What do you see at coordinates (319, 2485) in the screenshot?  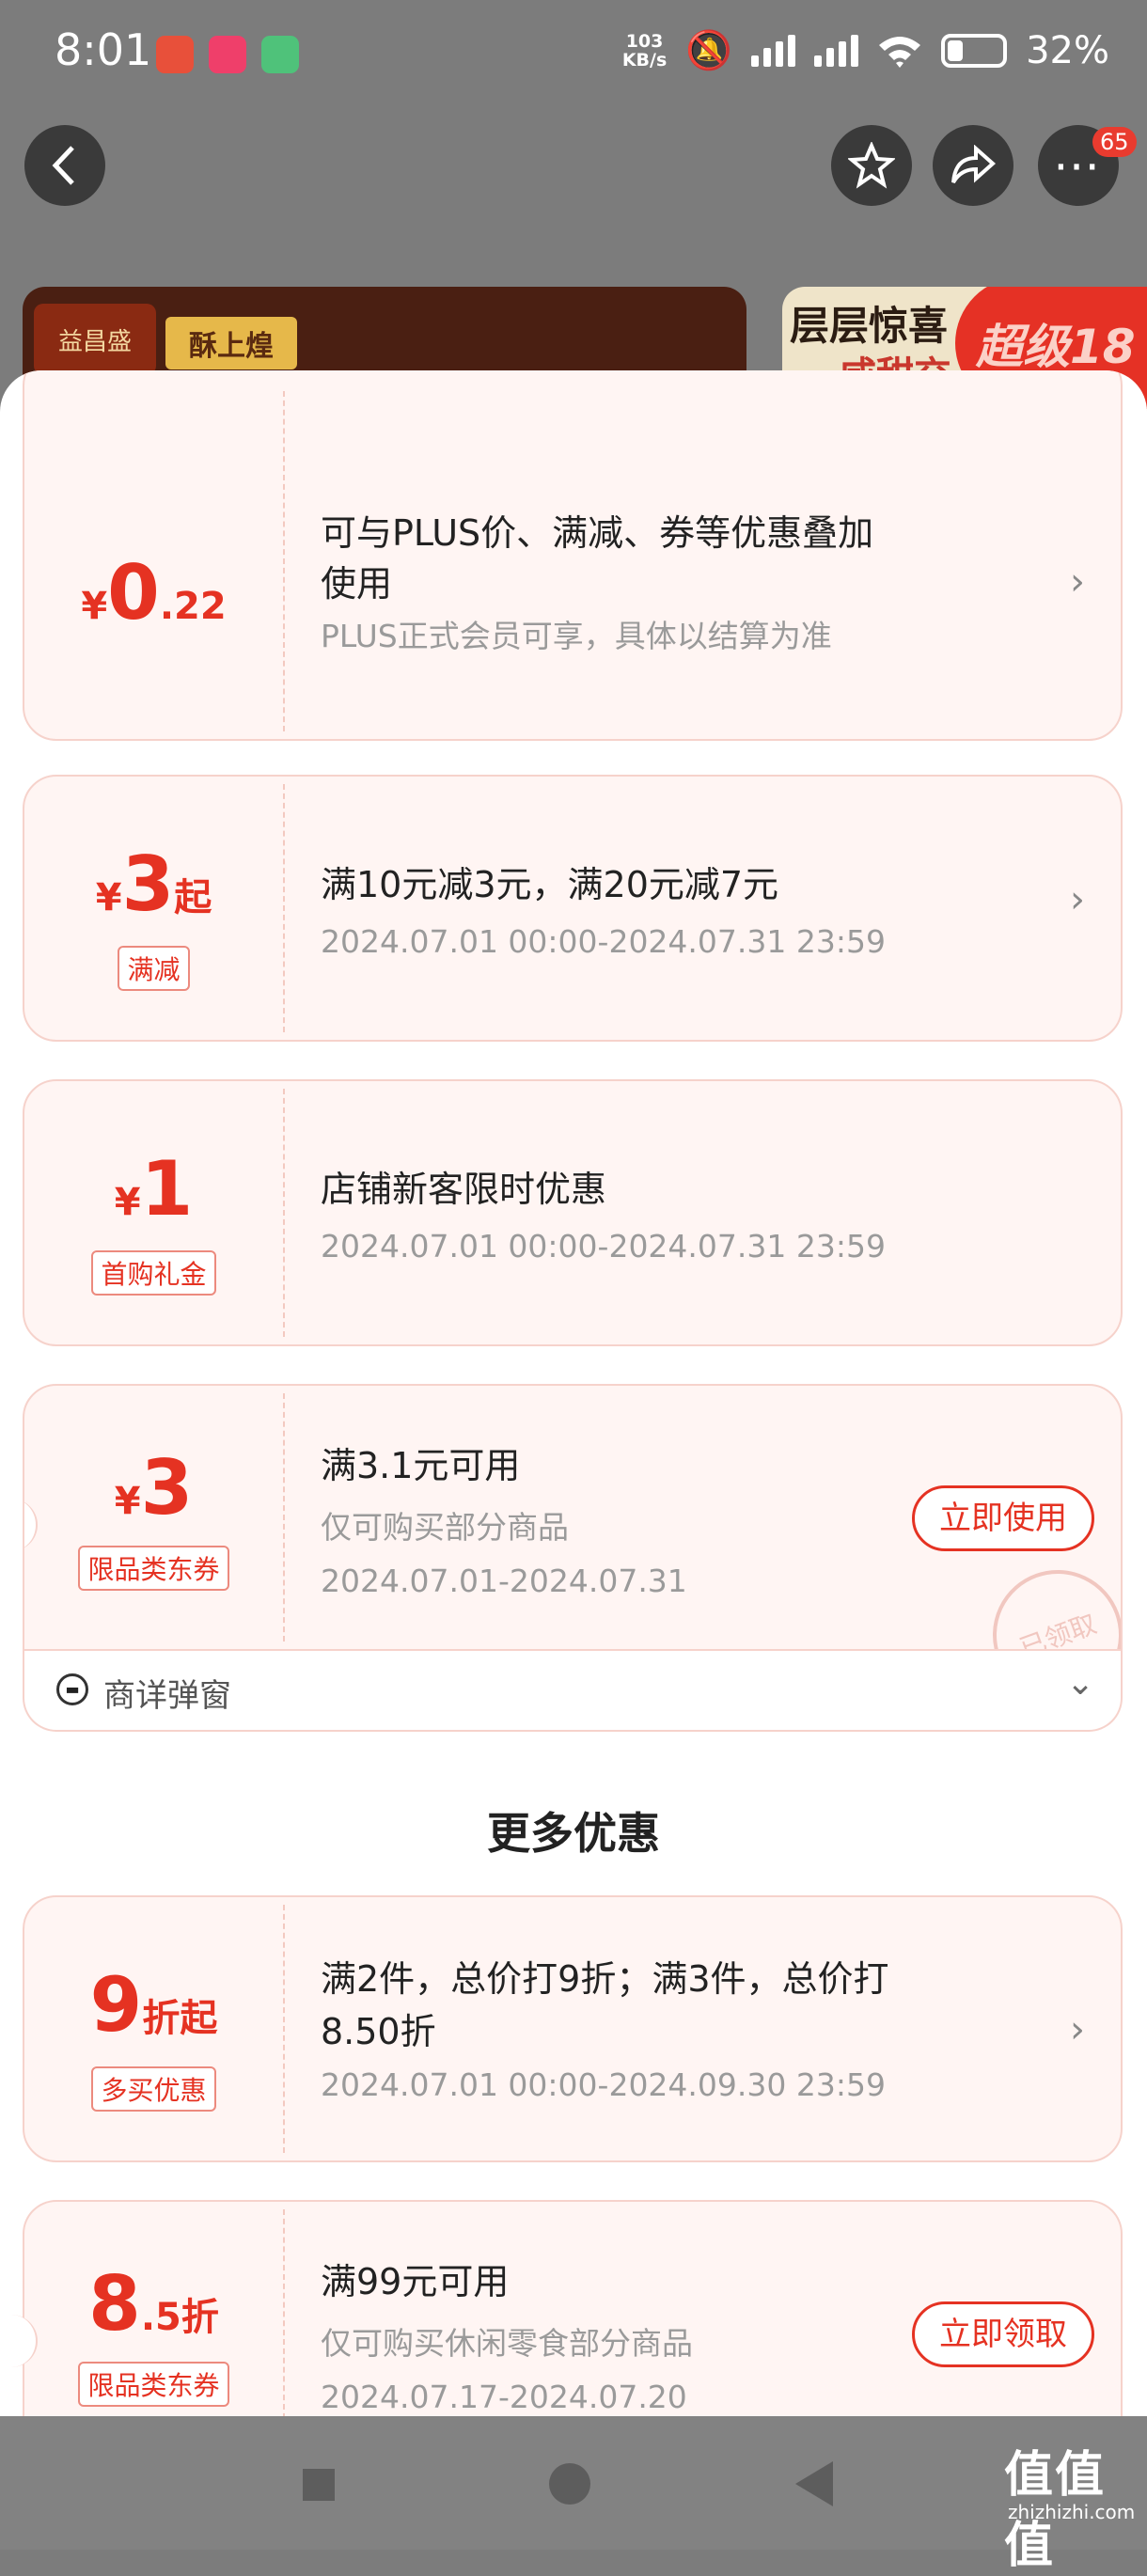 I see `recents-button` at bounding box center [319, 2485].